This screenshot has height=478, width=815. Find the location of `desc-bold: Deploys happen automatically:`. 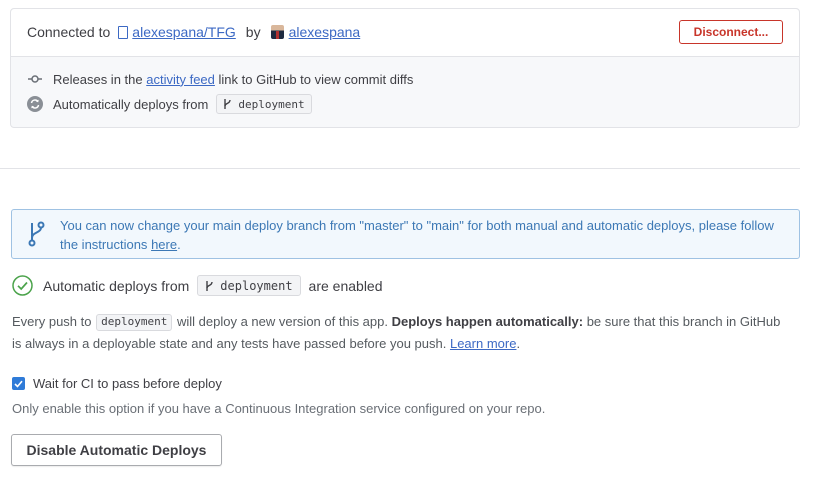

desc-bold: Deploys happen automatically: is located at coordinates (487, 321).